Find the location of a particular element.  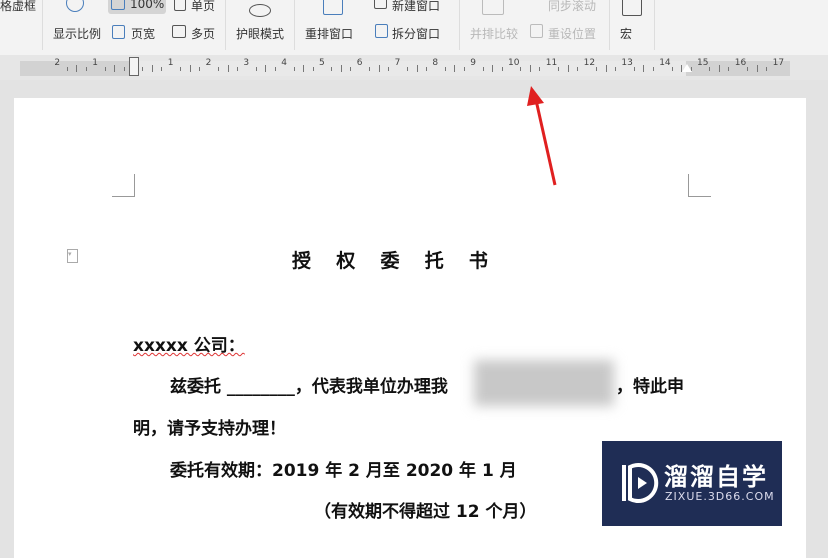

arrow-head is located at coordinates (535, 96).